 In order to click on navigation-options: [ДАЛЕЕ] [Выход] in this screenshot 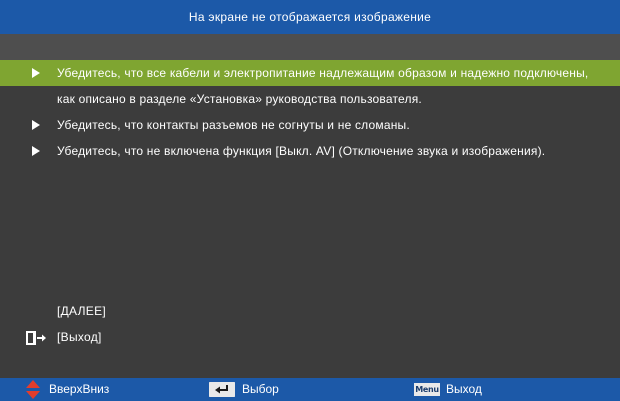, I will do `click(310, 324)`.